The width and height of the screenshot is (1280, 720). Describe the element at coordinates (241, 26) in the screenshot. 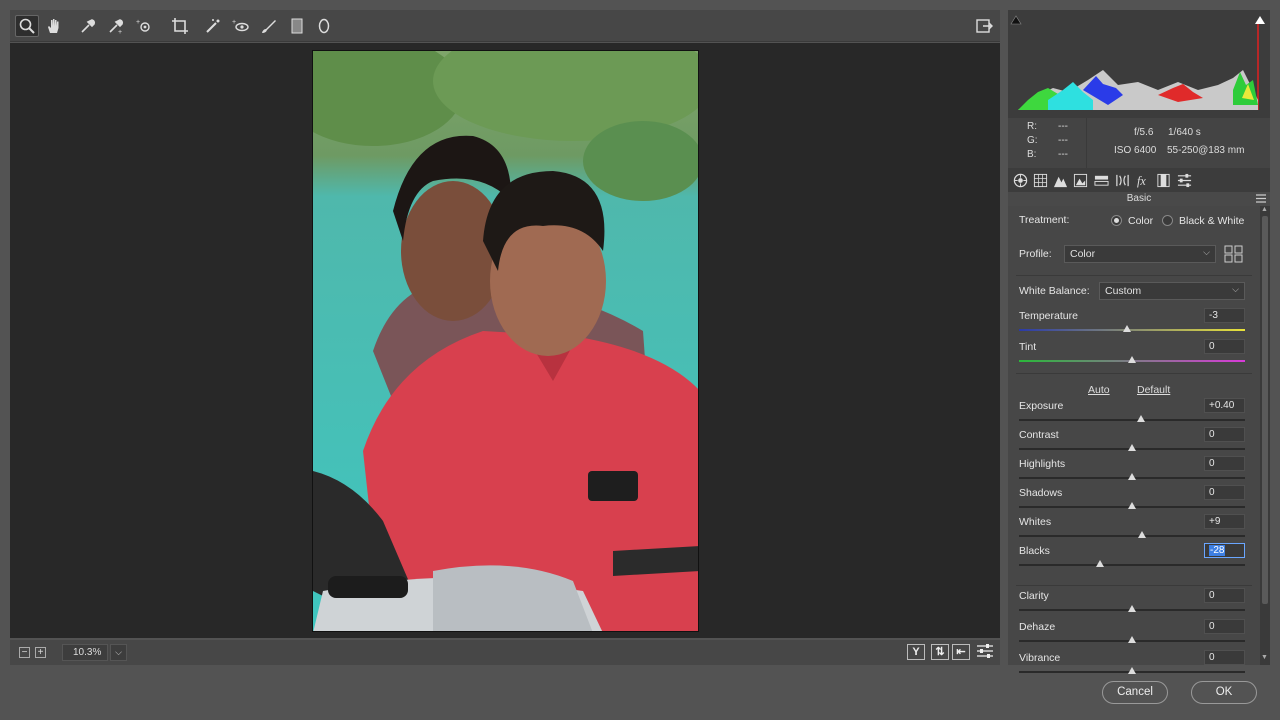

I see `red-eye-tool-icon: +` at that location.